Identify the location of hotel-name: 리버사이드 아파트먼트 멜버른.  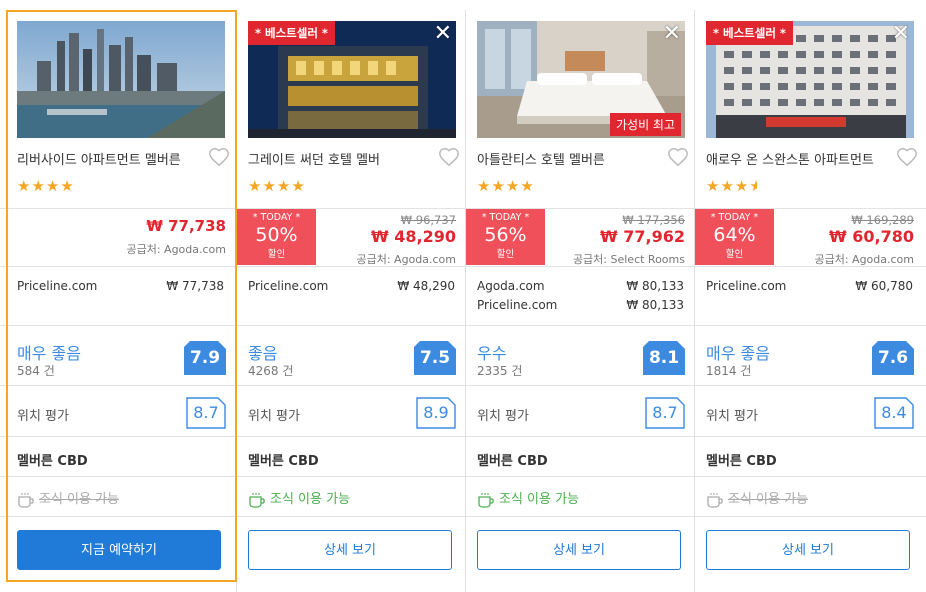
(99, 158).